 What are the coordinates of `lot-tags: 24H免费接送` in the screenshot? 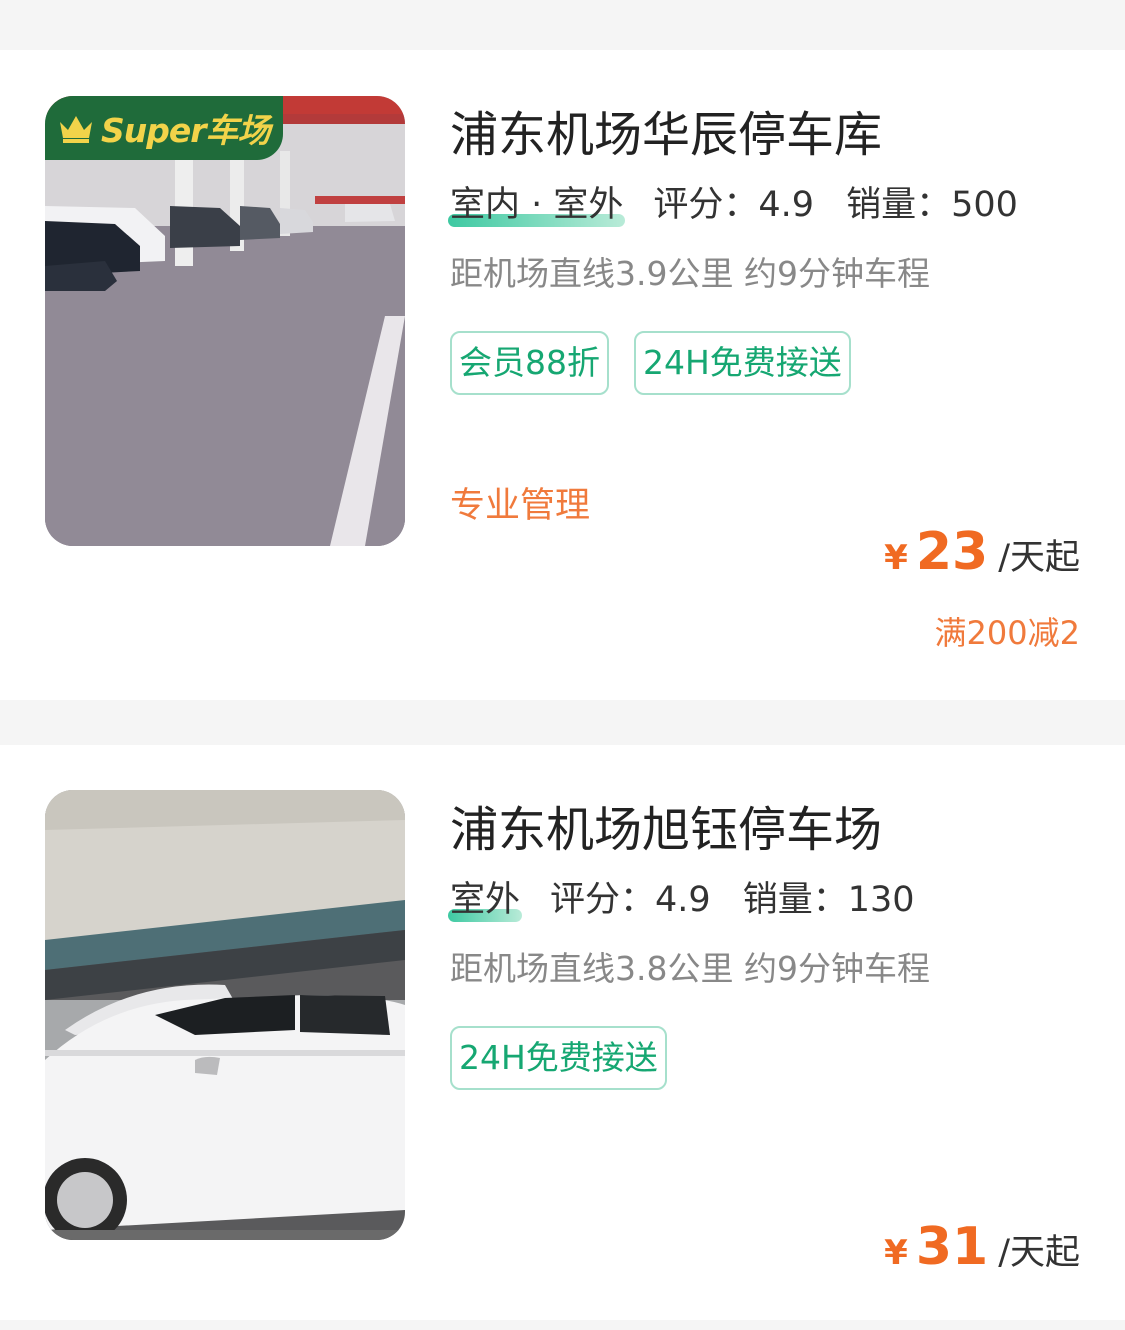 It's located at (765, 1058).